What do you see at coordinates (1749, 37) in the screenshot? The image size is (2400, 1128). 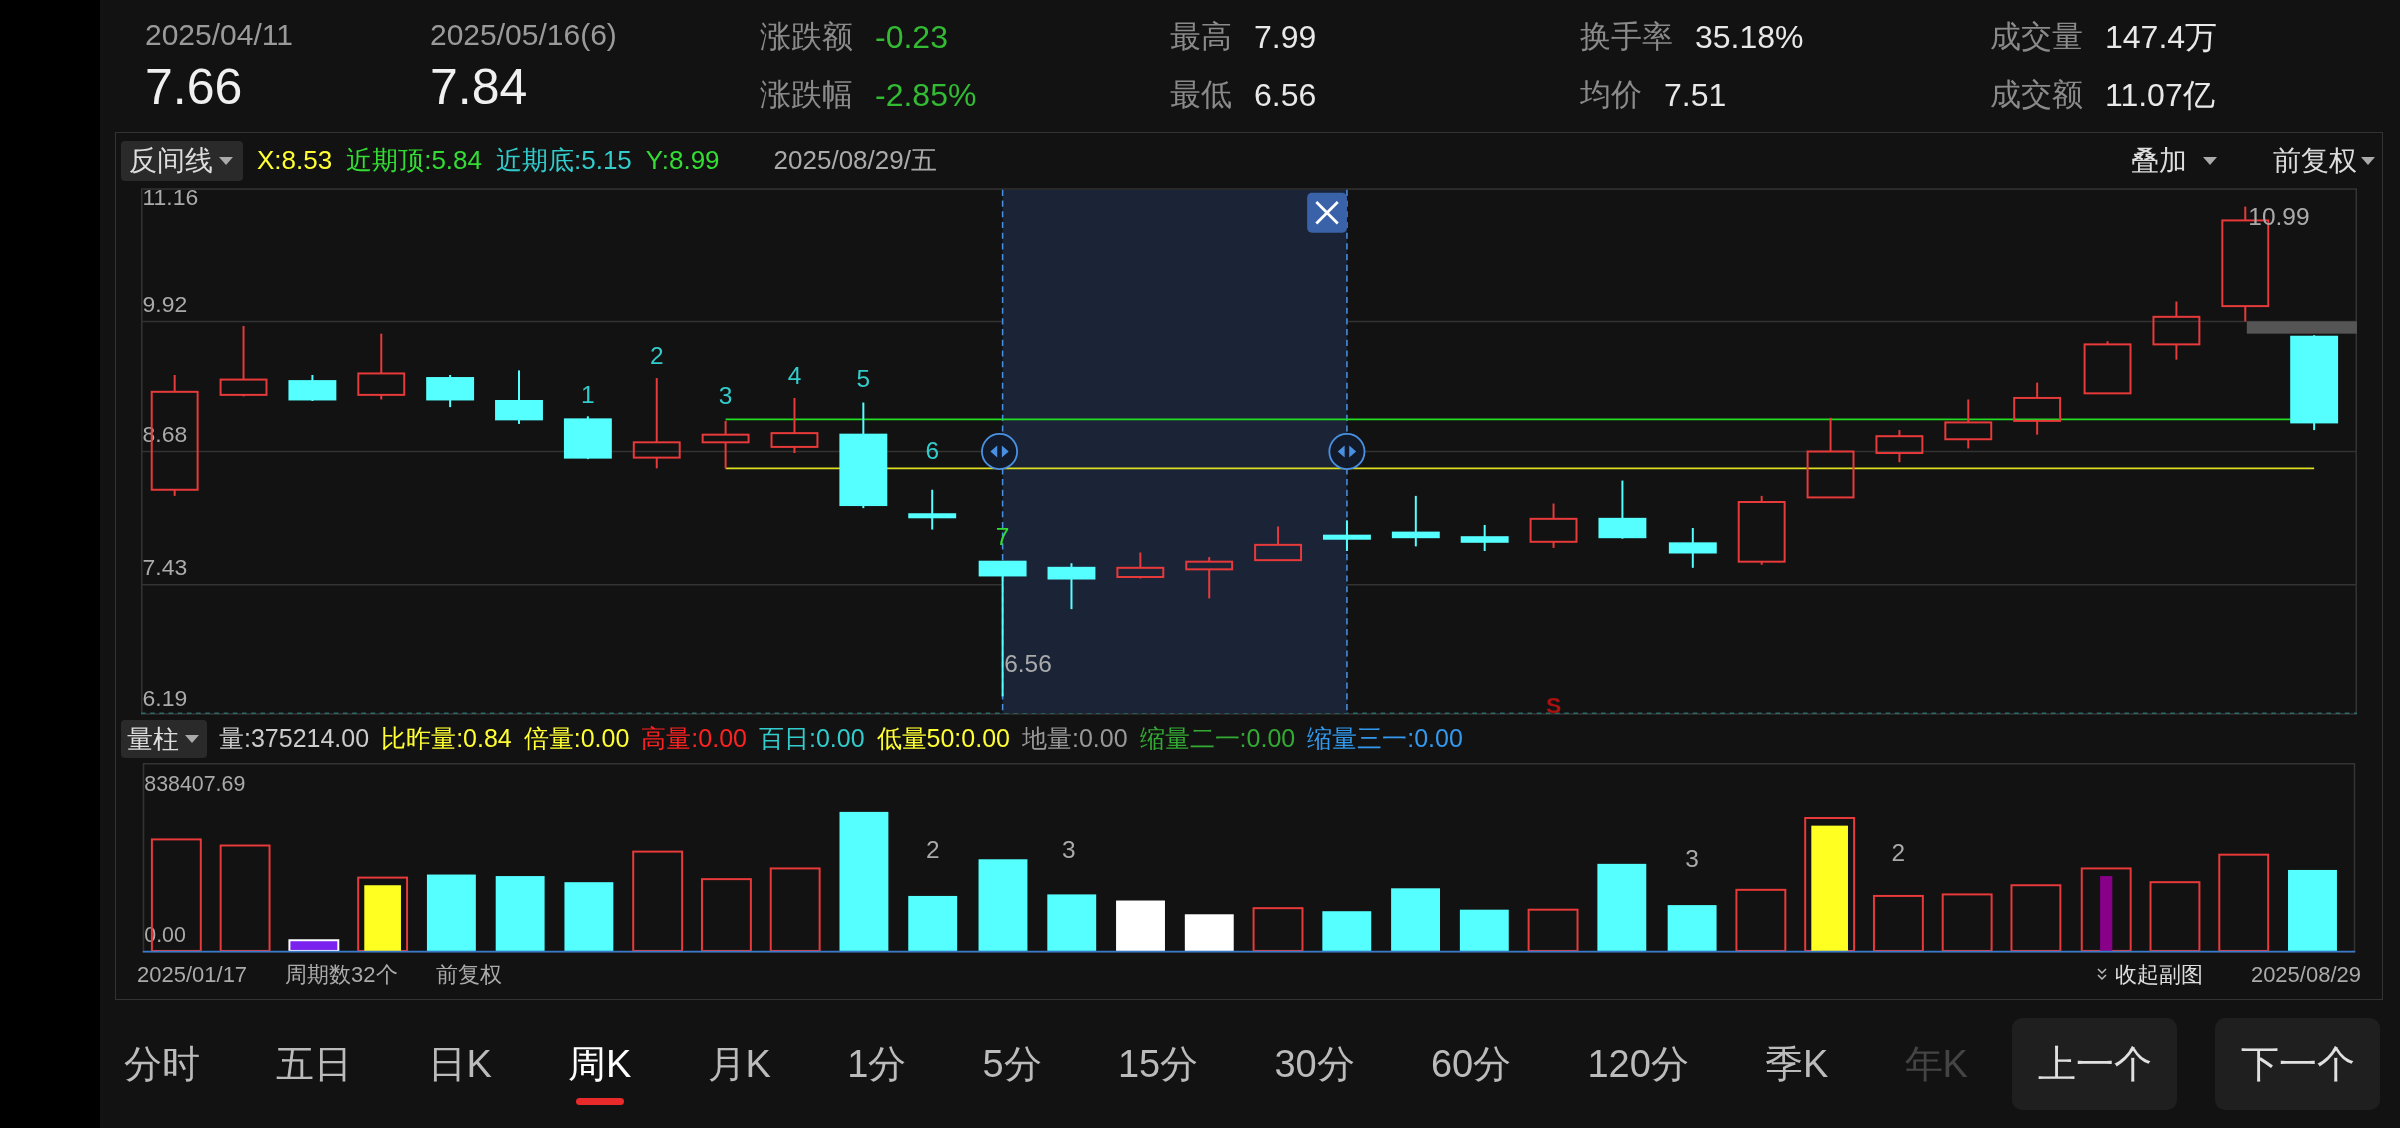 I see `stat-value: 35.18%` at bounding box center [1749, 37].